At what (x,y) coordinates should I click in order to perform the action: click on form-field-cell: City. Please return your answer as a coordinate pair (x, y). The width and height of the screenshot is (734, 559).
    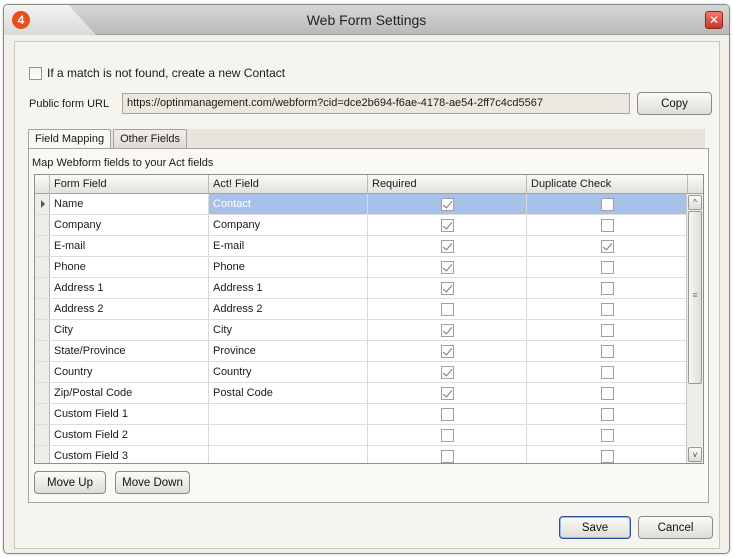
    Looking at the image, I should click on (129, 330).